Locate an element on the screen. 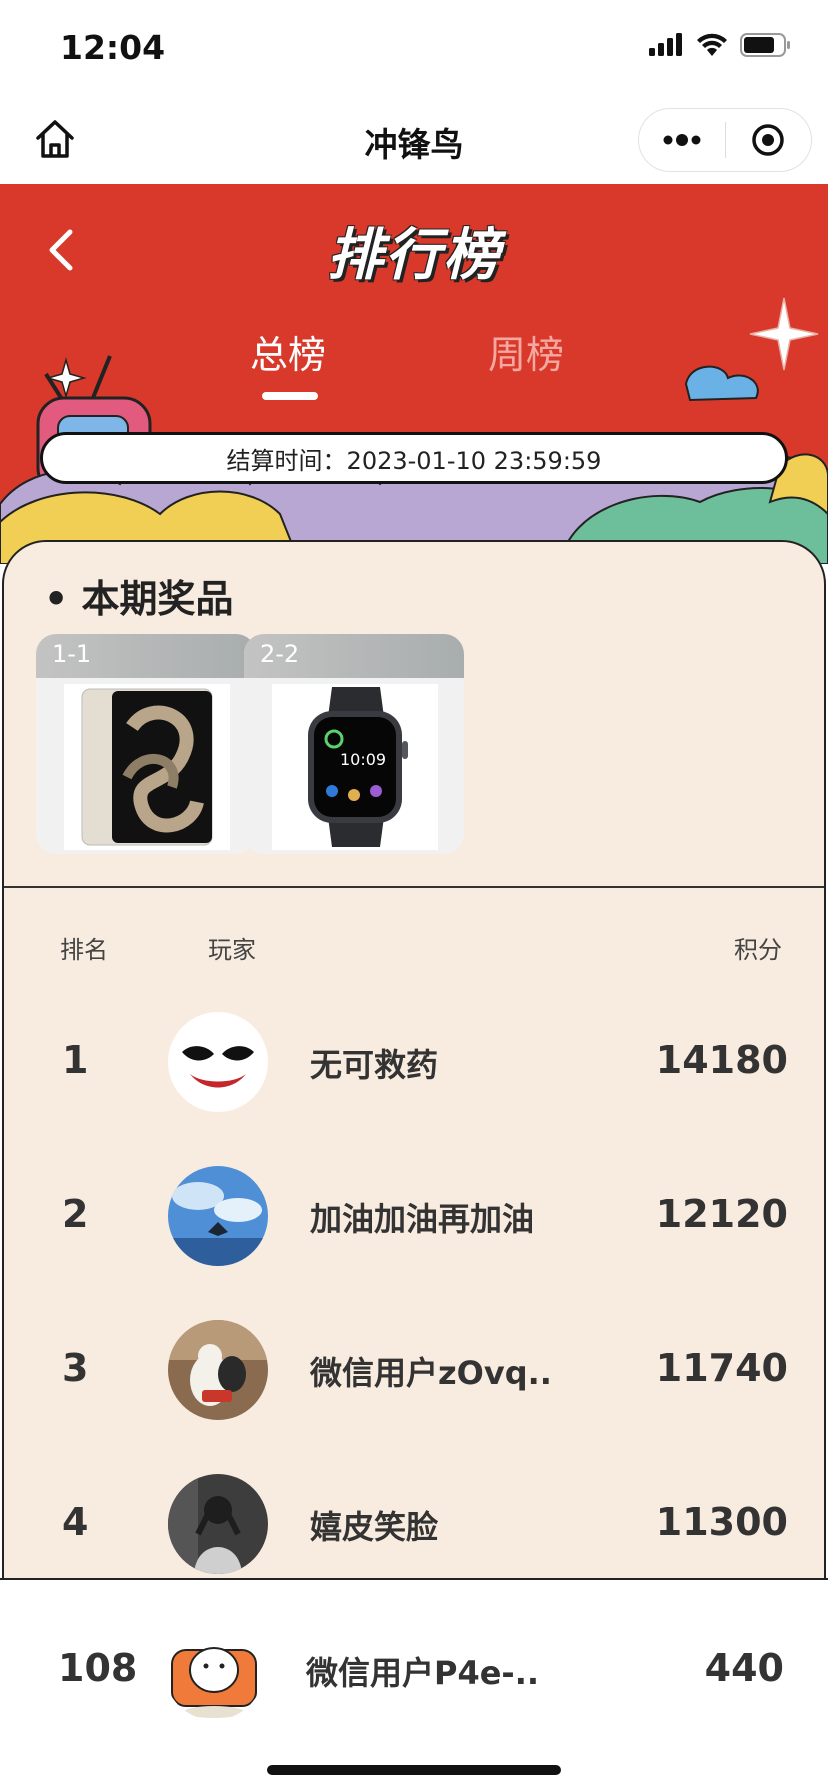 The height and width of the screenshot is (1792, 828). leaderboard-row: 4 嬉皮笑脸 11300 is located at coordinates (414, 1523).